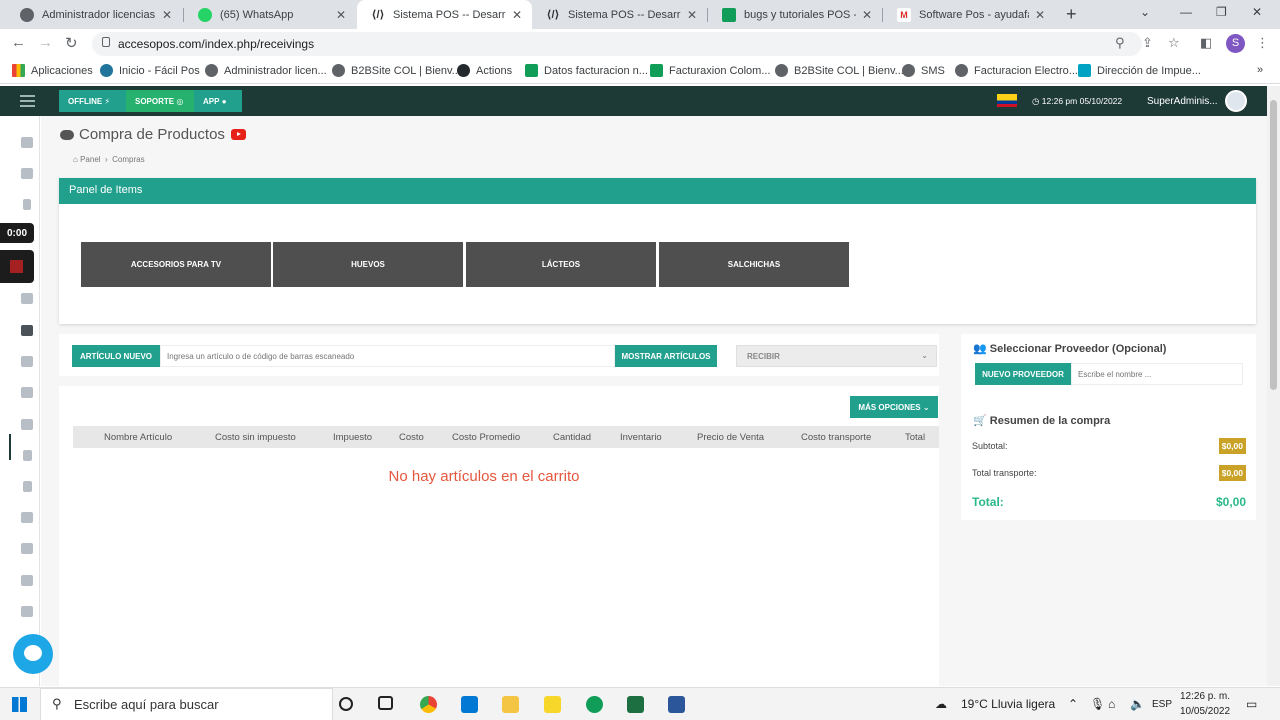 This screenshot has width=1280, height=720. Describe the element at coordinates (368, 264) in the screenshot. I see `category-button: HUEVOS` at that location.